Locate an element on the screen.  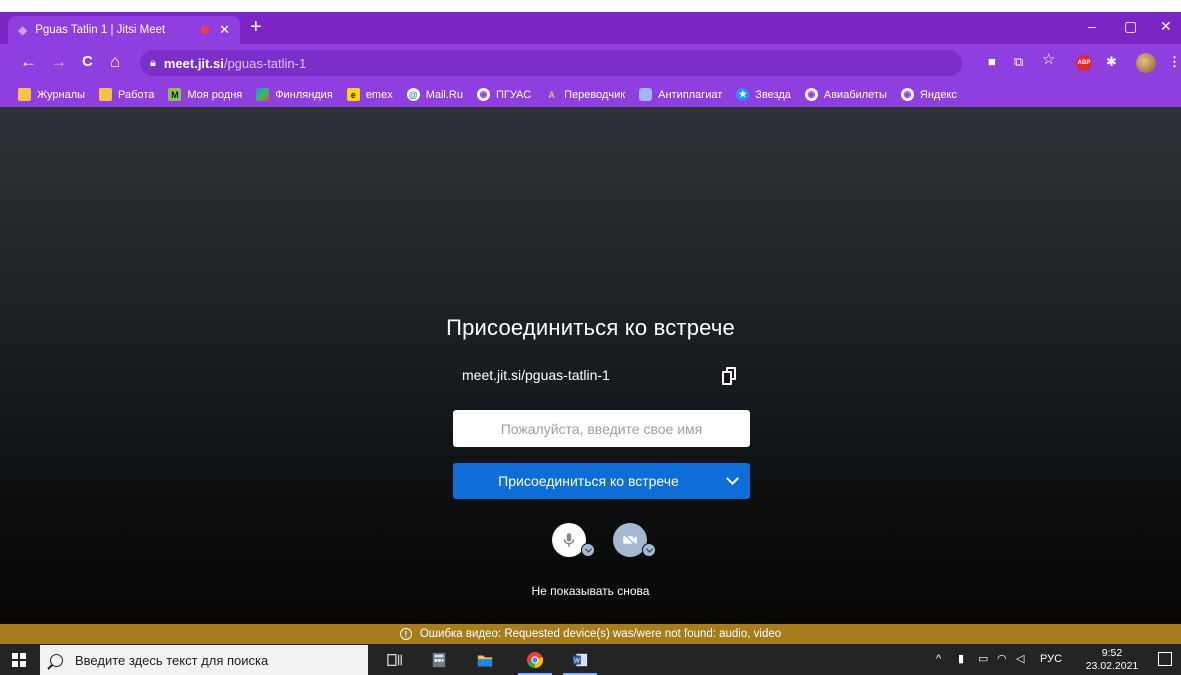
svg-text: W is located at coordinates (577, 661).